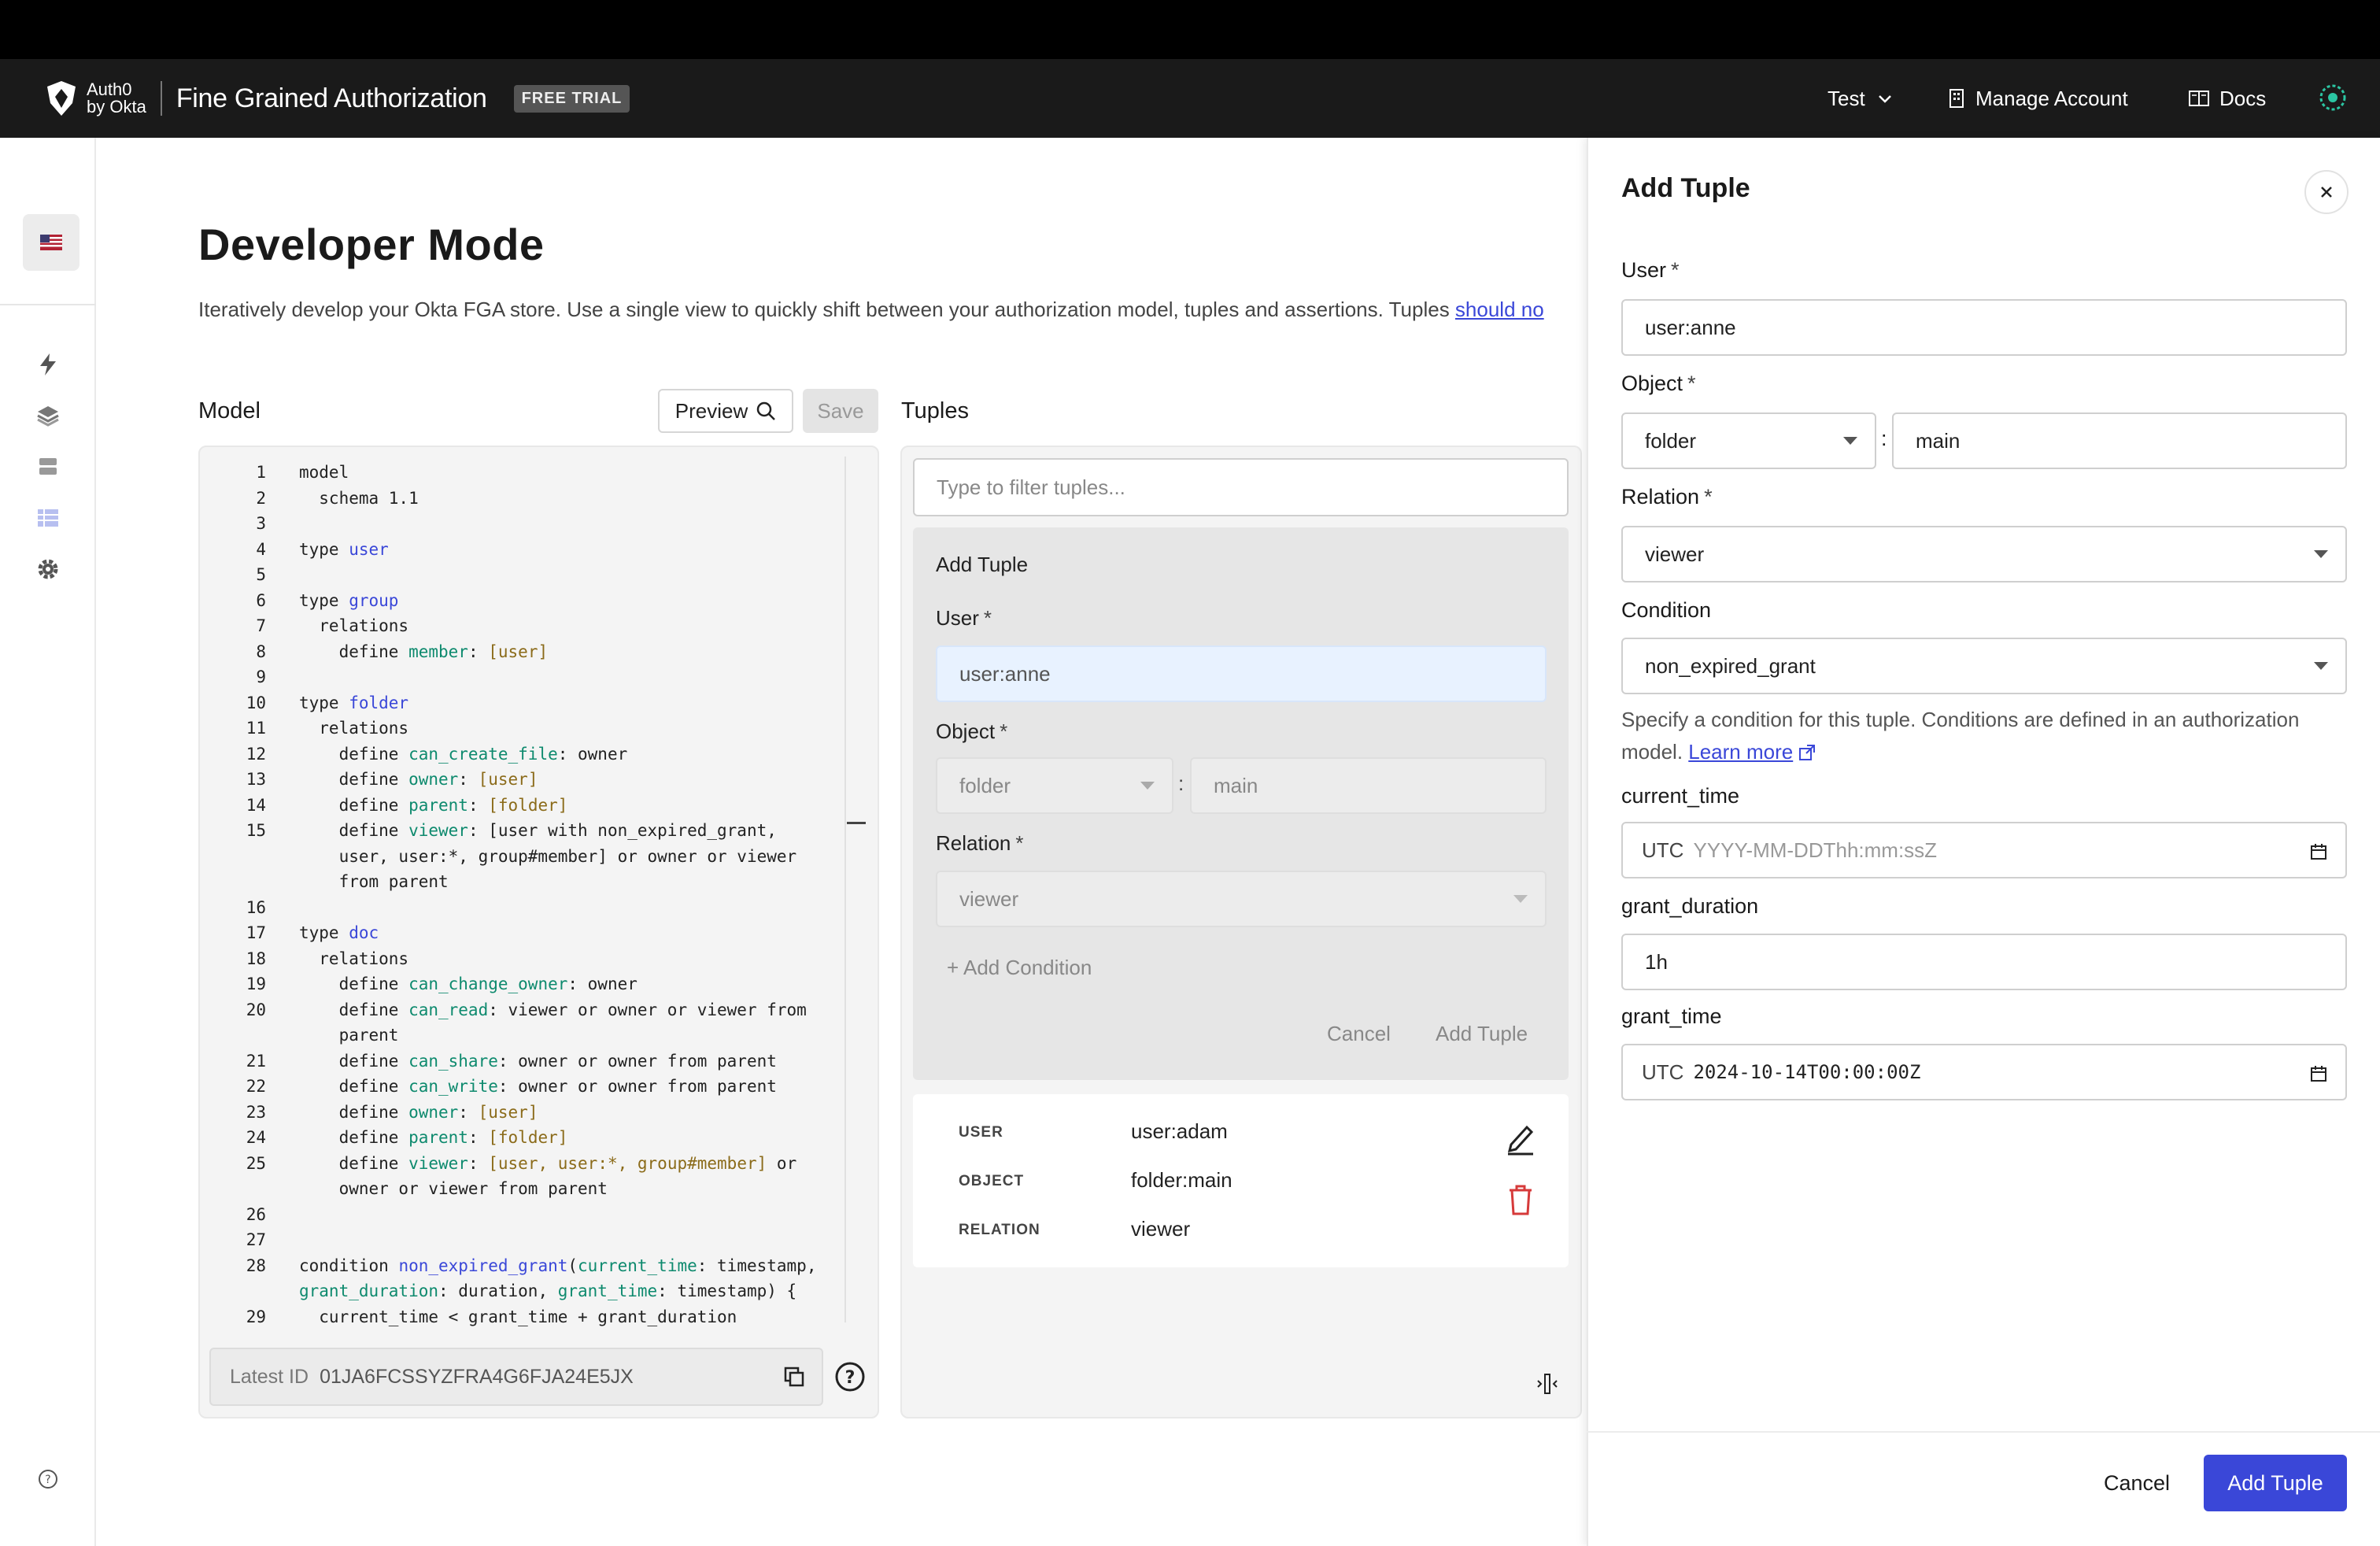  Describe the element at coordinates (1241, 899) in the screenshot. I see `inline-relation-select: viewer` at that location.